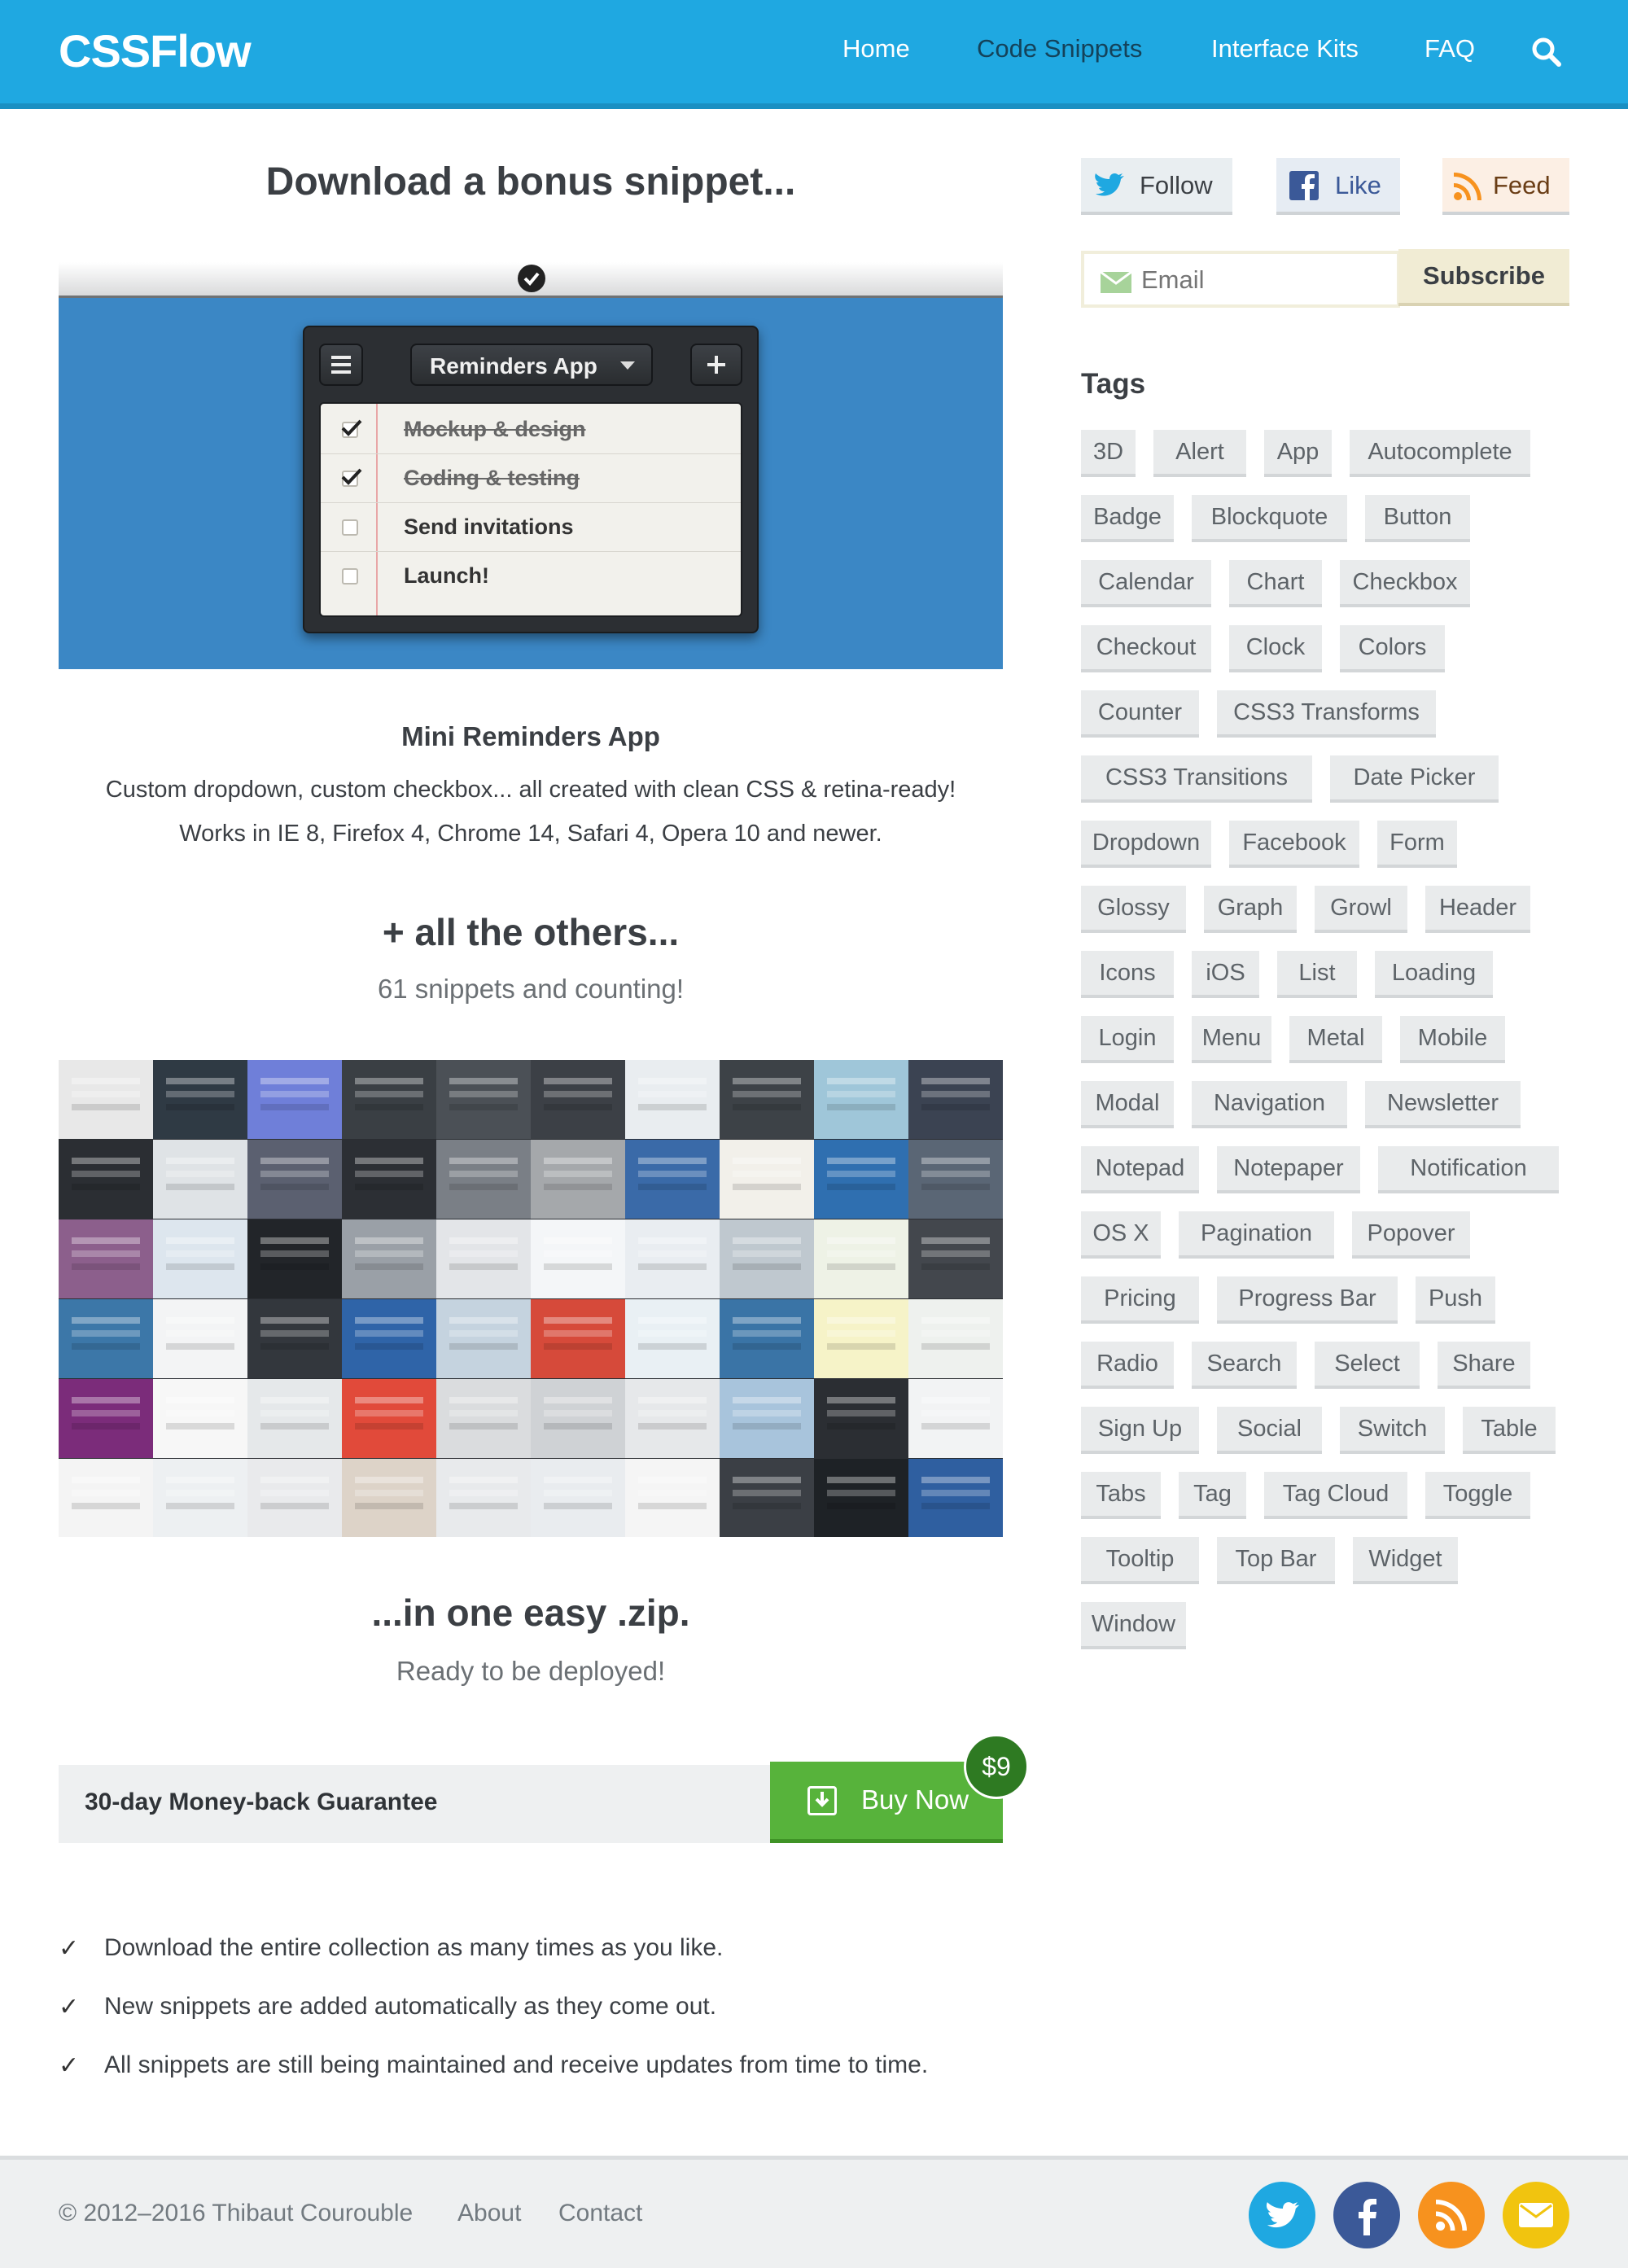  What do you see at coordinates (1326, 714) in the screenshot?
I see `tag-css3-transforms: CSS3 Transforms` at bounding box center [1326, 714].